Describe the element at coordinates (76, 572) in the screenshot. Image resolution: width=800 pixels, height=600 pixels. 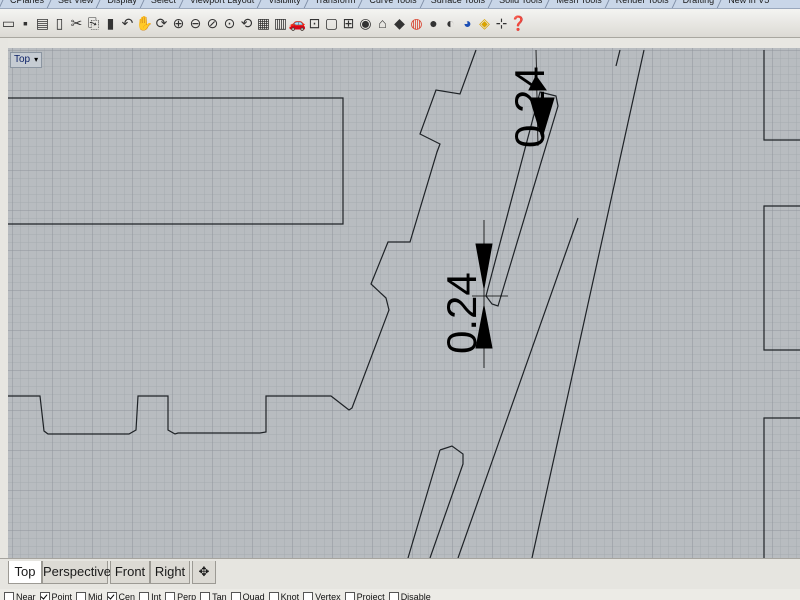
I see `tab-perspective: Perspective` at that location.